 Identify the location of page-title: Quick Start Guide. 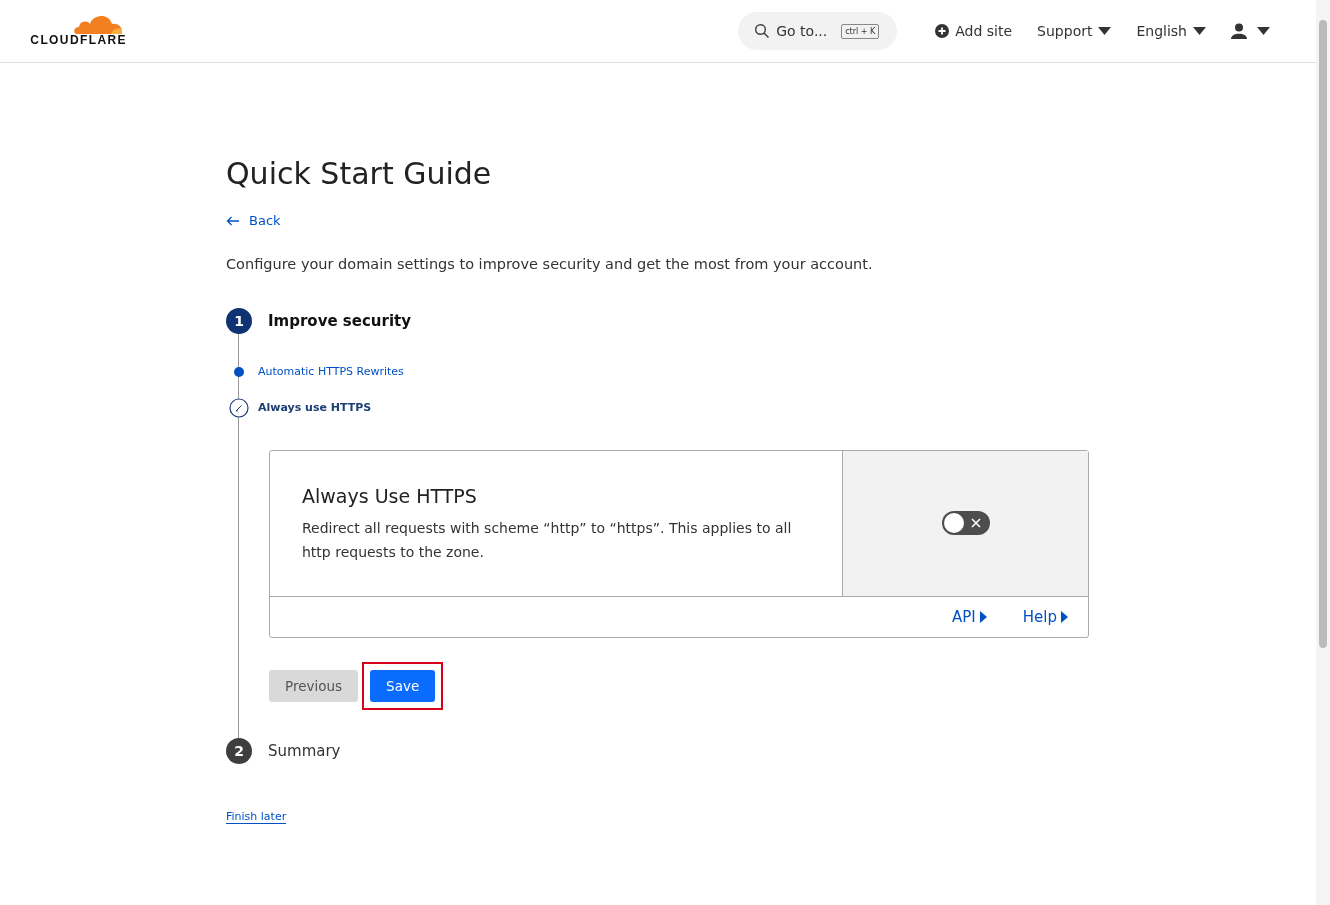
(359, 173).